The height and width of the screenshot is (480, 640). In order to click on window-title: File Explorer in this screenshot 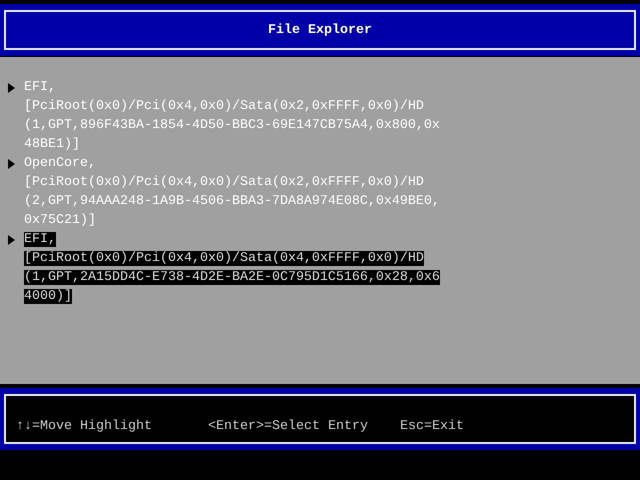, I will do `click(320, 31)`.